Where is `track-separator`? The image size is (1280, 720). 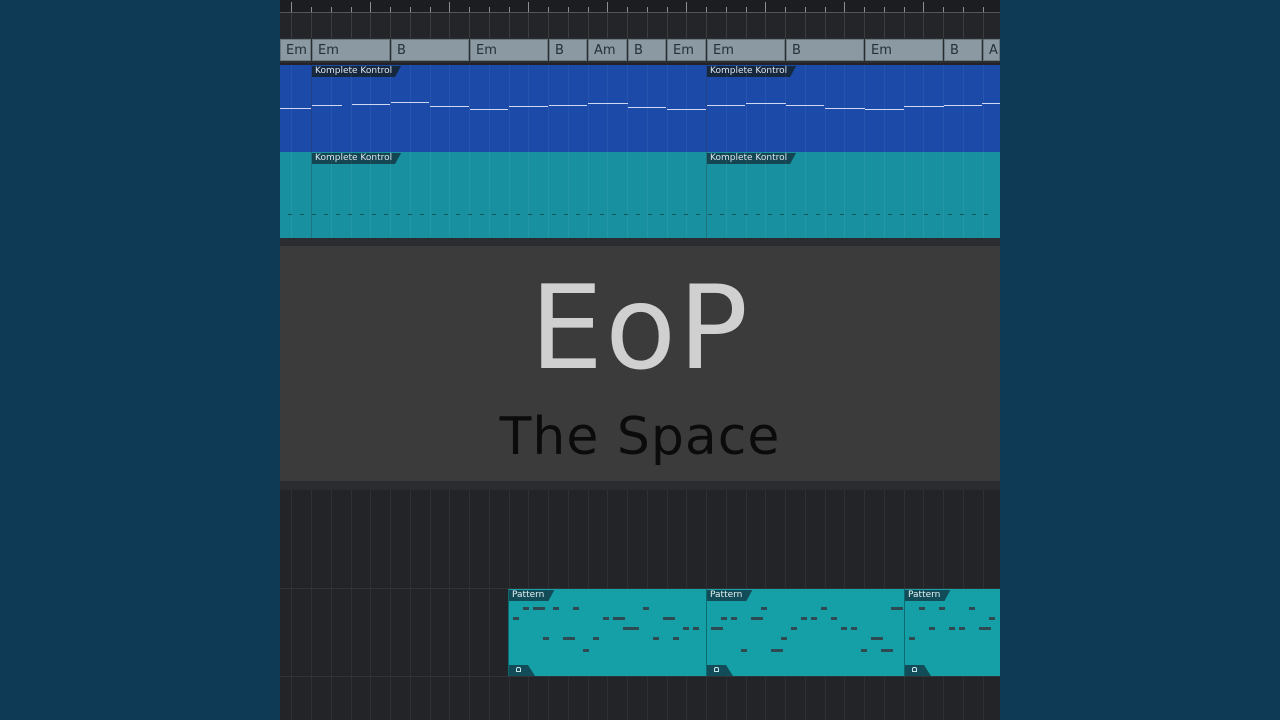 track-separator is located at coordinates (640, 676).